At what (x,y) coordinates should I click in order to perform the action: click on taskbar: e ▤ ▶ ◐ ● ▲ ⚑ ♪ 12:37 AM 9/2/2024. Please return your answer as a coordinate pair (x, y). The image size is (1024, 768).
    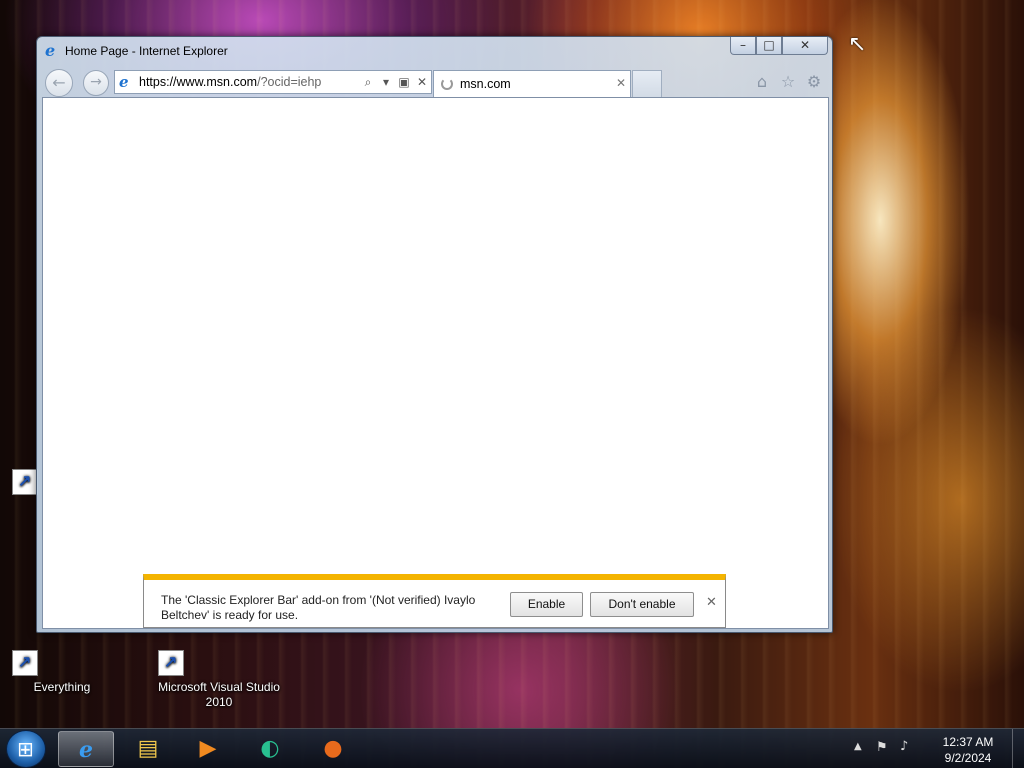
    Looking at the image, I should click on (512, 748).